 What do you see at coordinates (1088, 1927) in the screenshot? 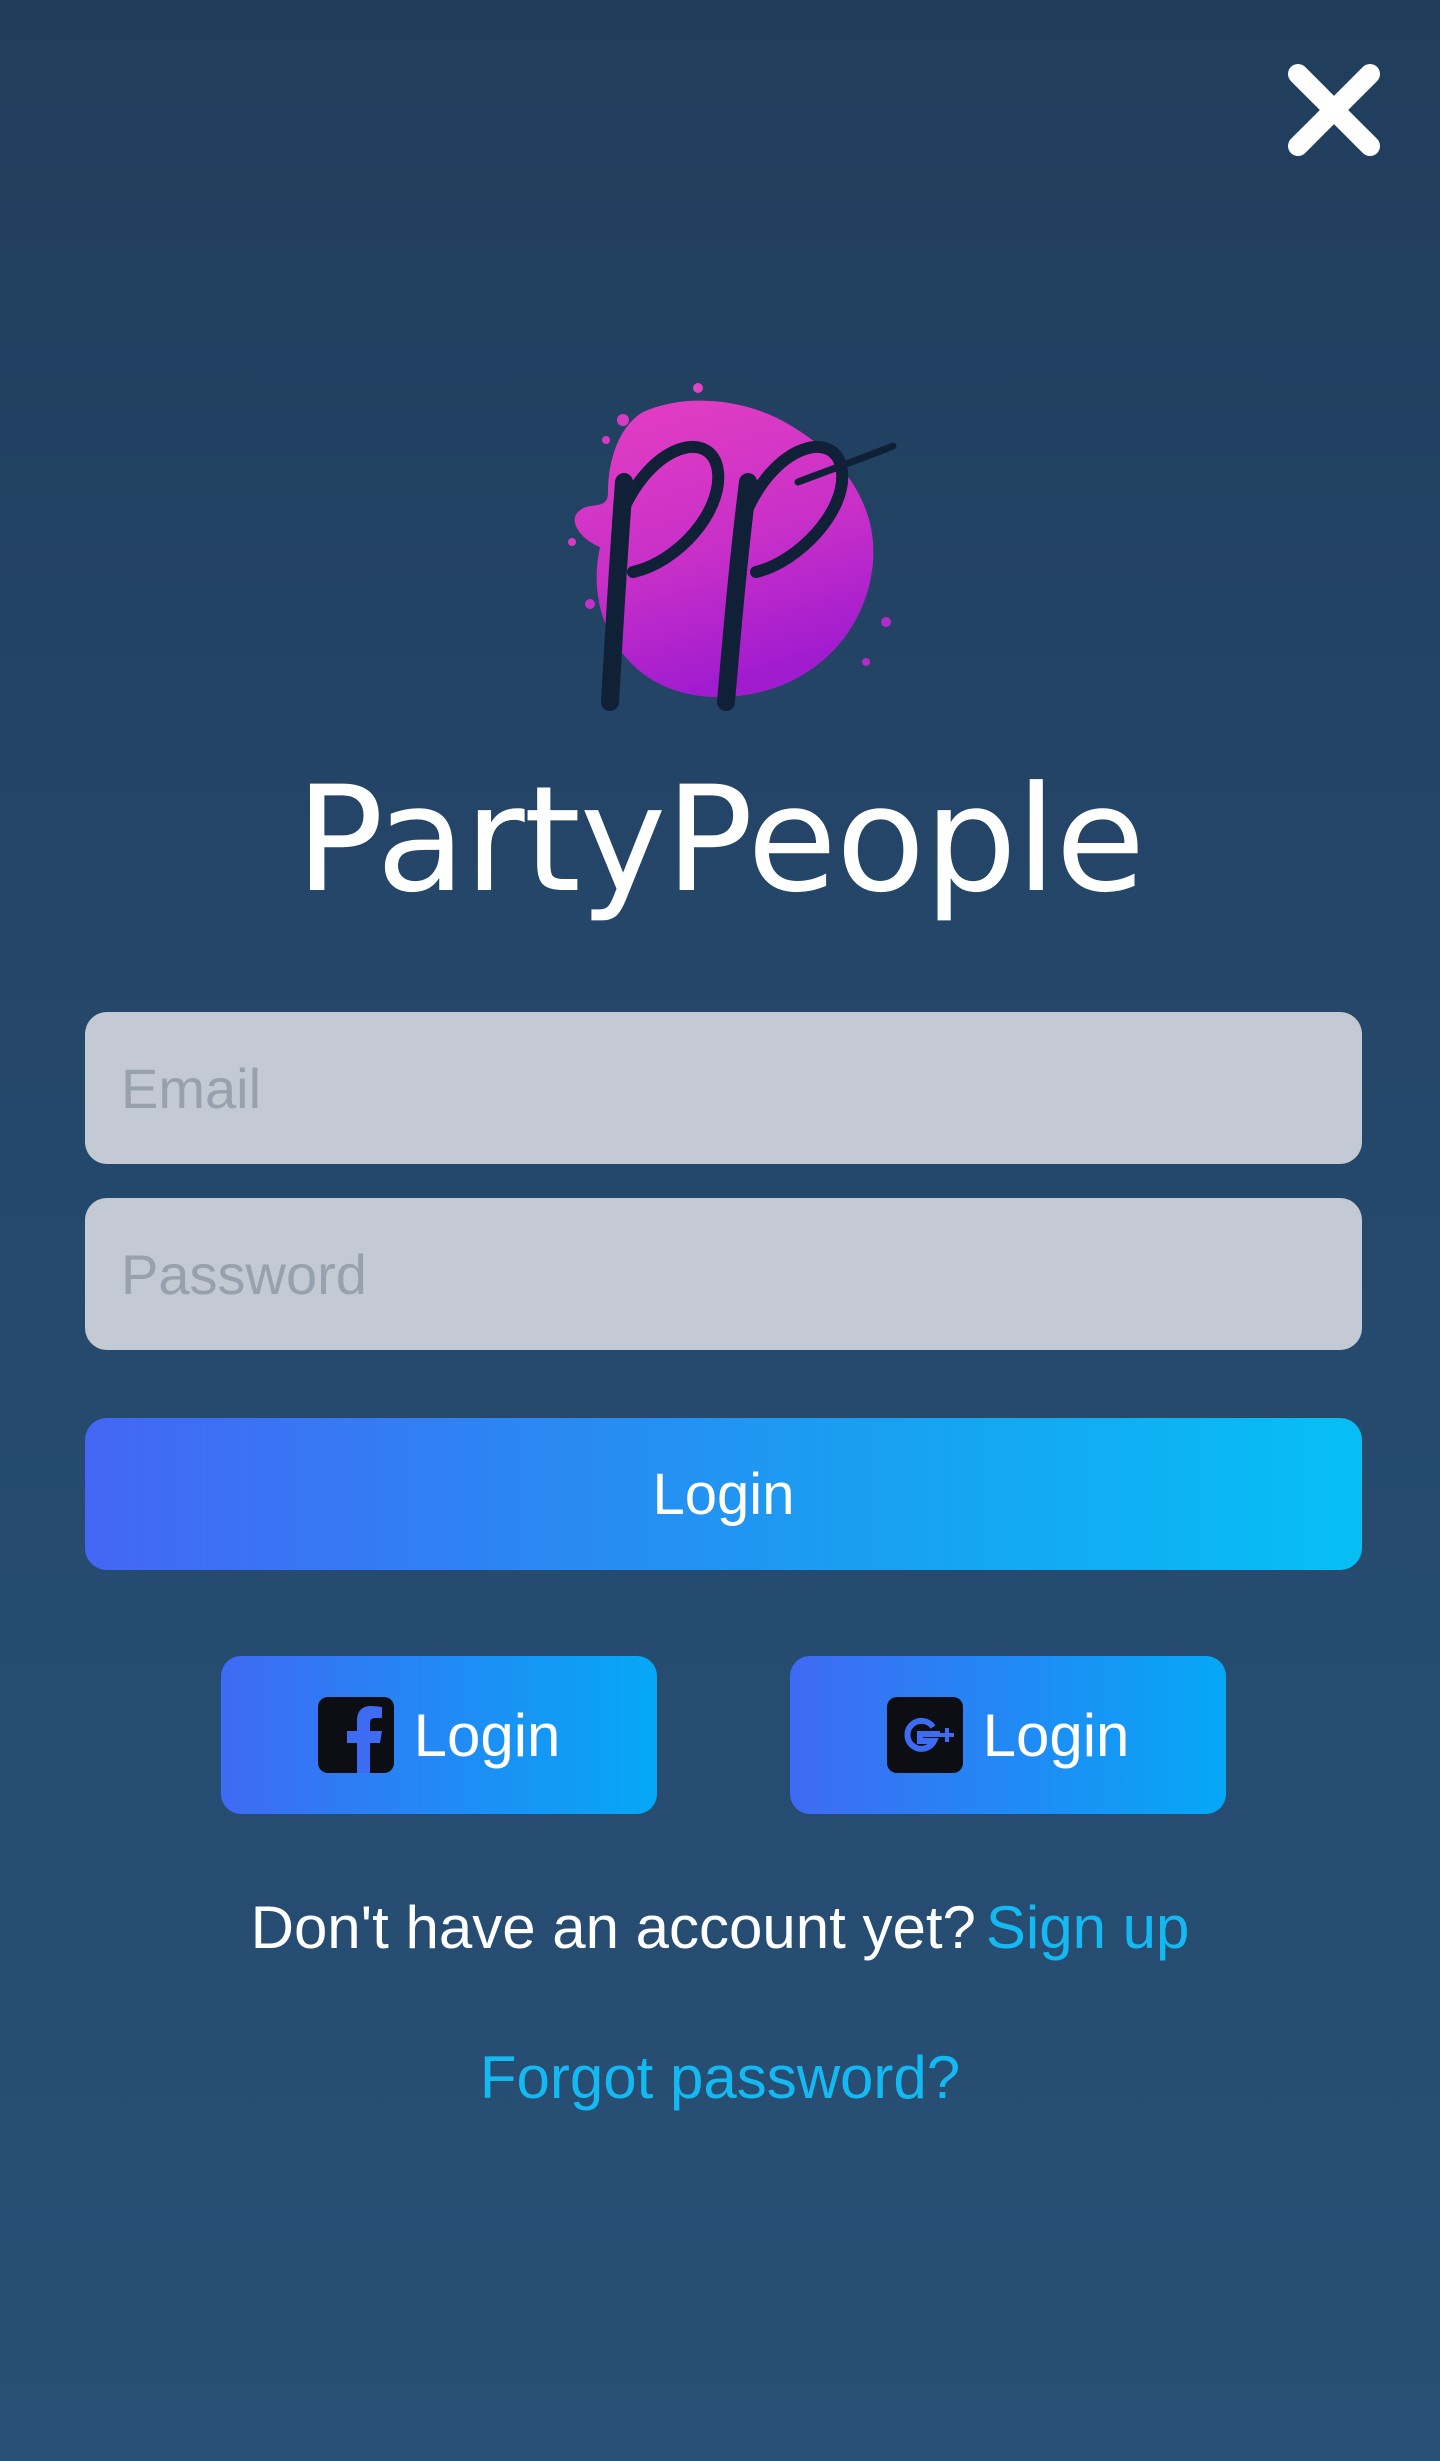
I see `signup-link: Sign up` at bounding box center [1088, 1927].